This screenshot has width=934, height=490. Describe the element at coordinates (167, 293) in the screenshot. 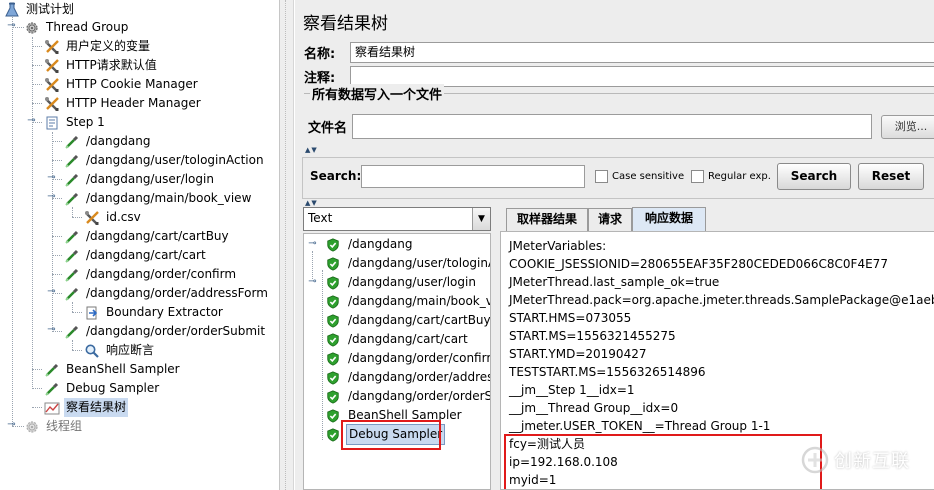

I see `tree-item-sampler-address-form: /dangdang/order/addressForm` at that location.